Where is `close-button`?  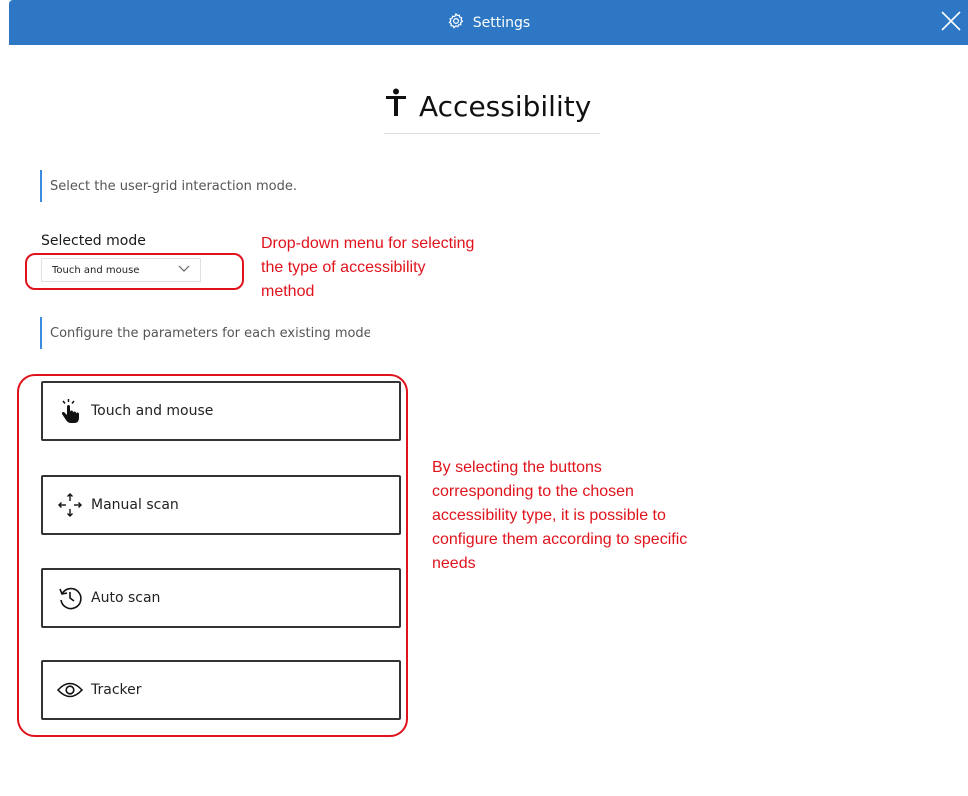 close-button is located at coordinates (951, 23).